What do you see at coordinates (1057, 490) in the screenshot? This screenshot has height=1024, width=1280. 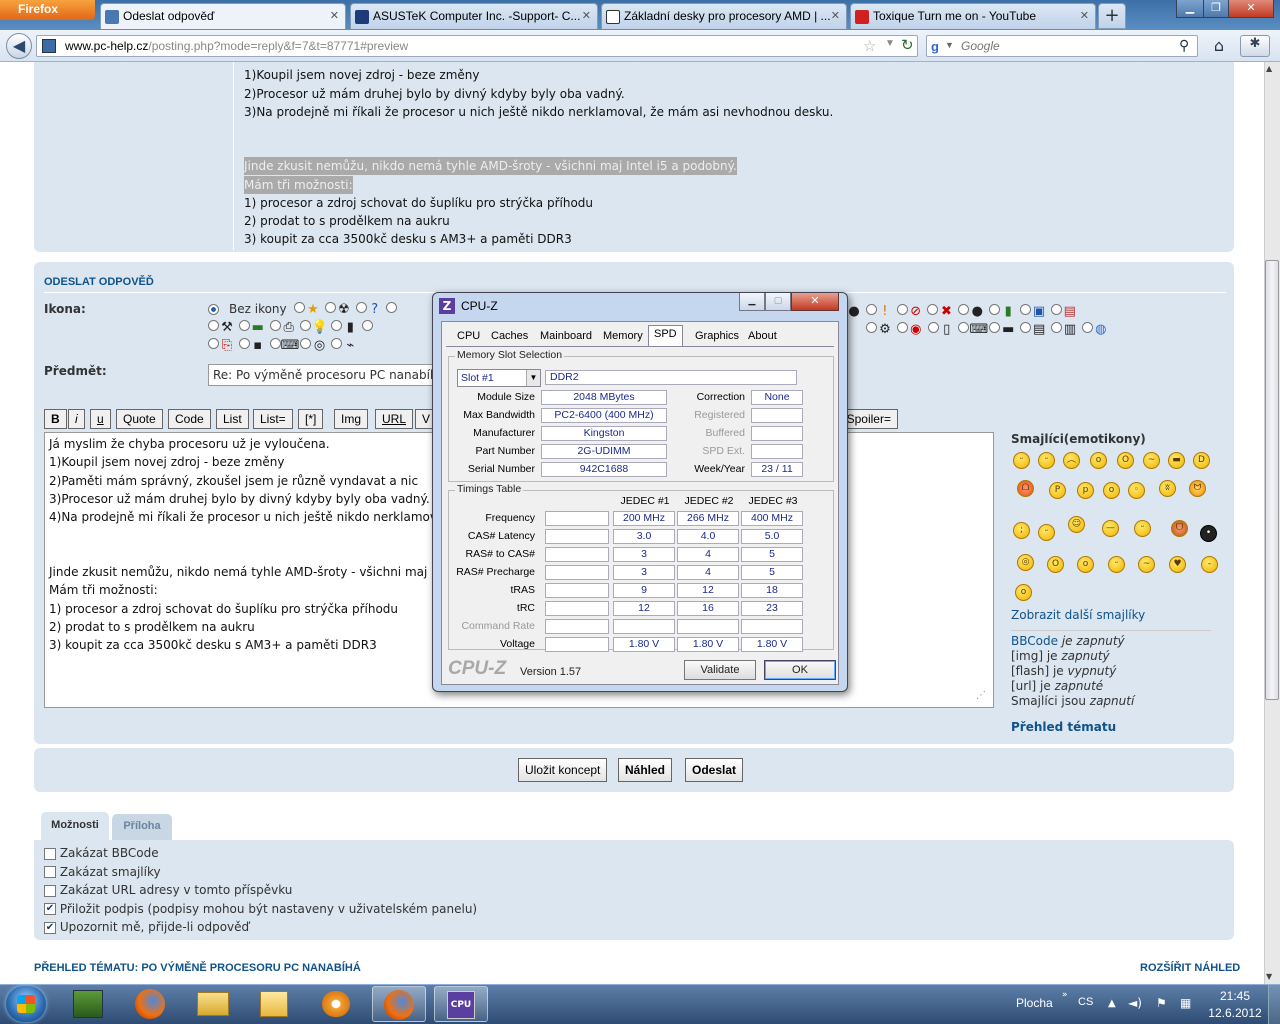 I see `razz-icon: P` at bounding box center [1057, 490].